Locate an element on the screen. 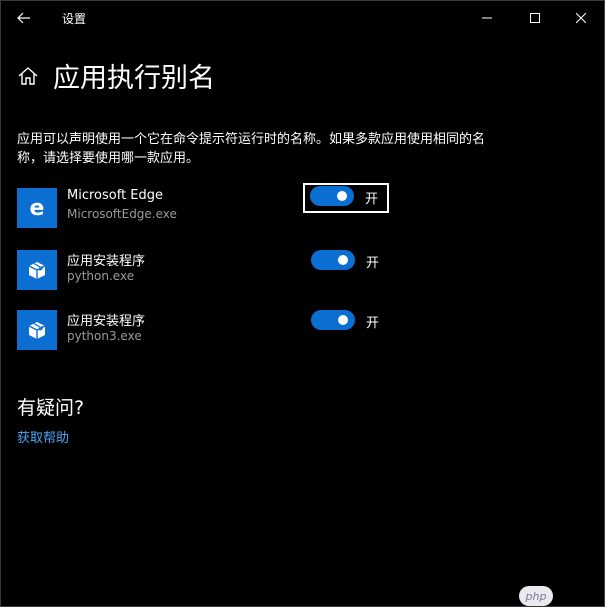 The height and width of the screenshot is (607, 605). minimize-icon is located at coordinates (487, 18).